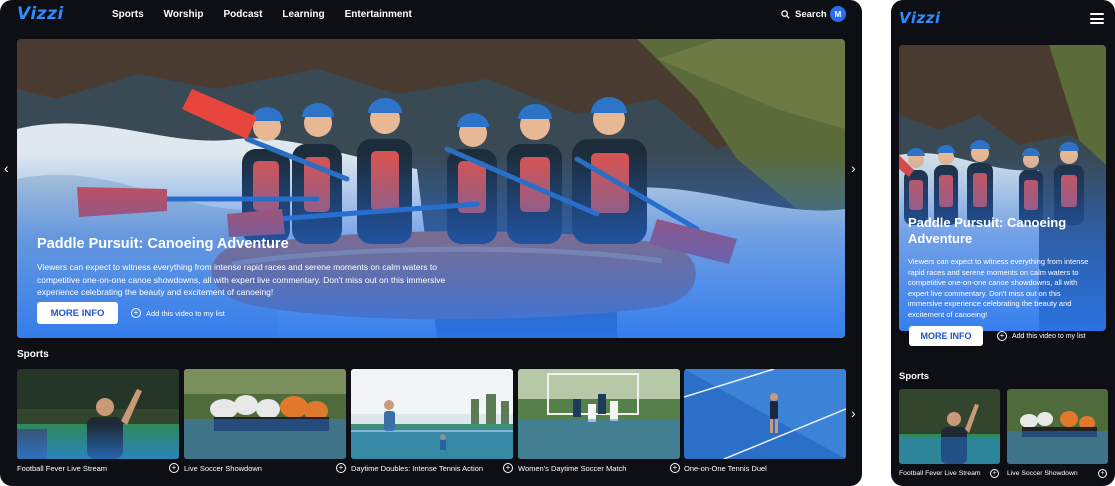 This screenshot has height=486, width=1115. What do you see at coordinates (6, 168) in the screenshot?
I see `chevron-left-icon: ‹` at bounding box center [6, 168].